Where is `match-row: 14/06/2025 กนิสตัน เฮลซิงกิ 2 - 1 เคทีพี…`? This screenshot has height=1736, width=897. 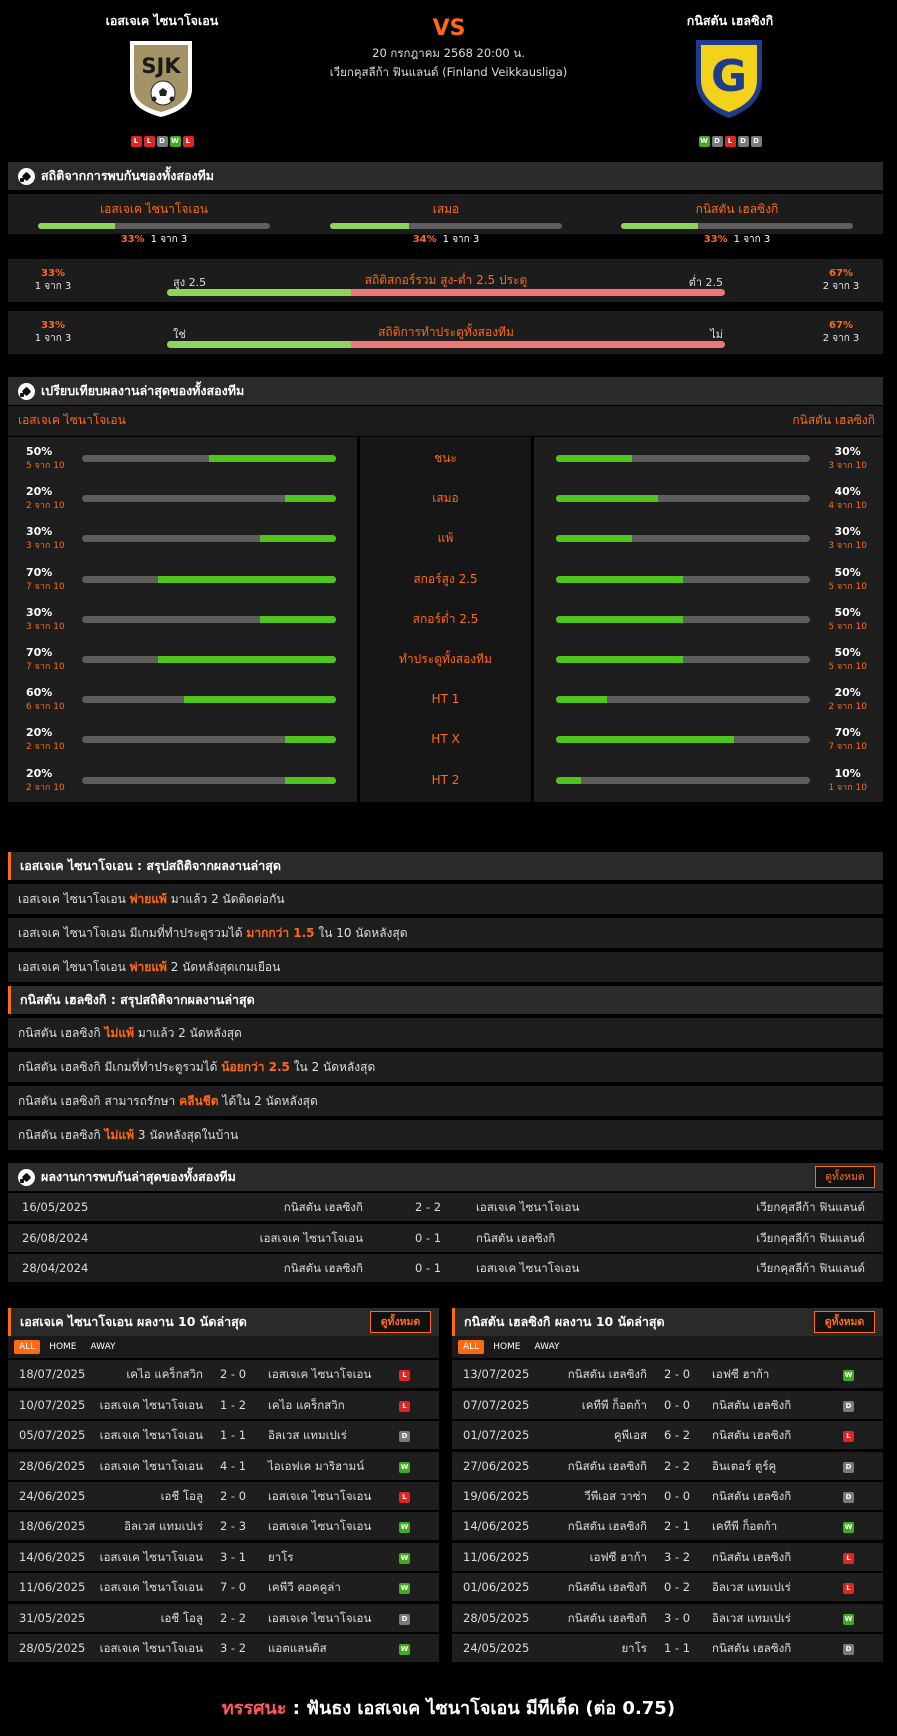 match-row: 14/06/2025 กนิสตัน เฮลซิงกิ 2 - 1 เคทีพี… is located at coordinates (667, 1526).